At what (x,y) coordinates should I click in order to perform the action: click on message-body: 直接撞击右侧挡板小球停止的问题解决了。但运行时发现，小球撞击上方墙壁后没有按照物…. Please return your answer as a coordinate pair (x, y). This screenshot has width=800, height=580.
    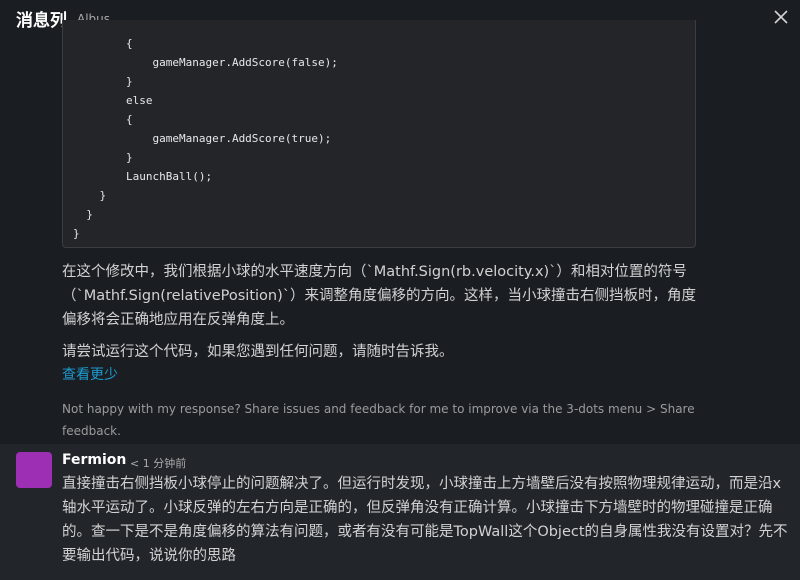
    Looking at the image, I should click on (425, 520).